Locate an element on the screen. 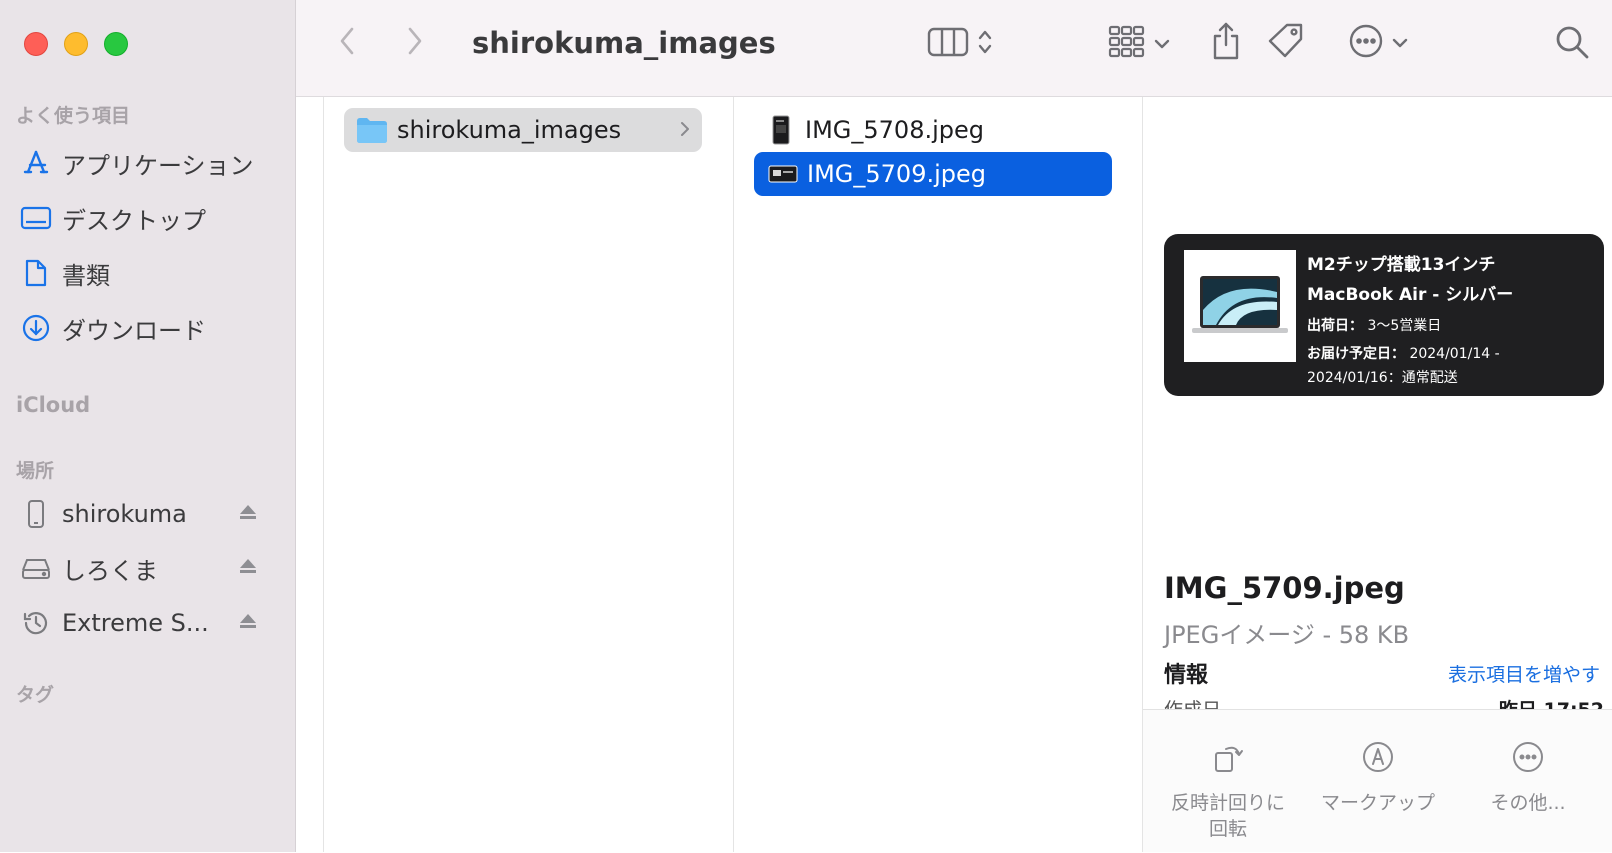 Image resolution: width=1612 pixels, height=853 pixels. group-button is located at coordinates (1139, 44).